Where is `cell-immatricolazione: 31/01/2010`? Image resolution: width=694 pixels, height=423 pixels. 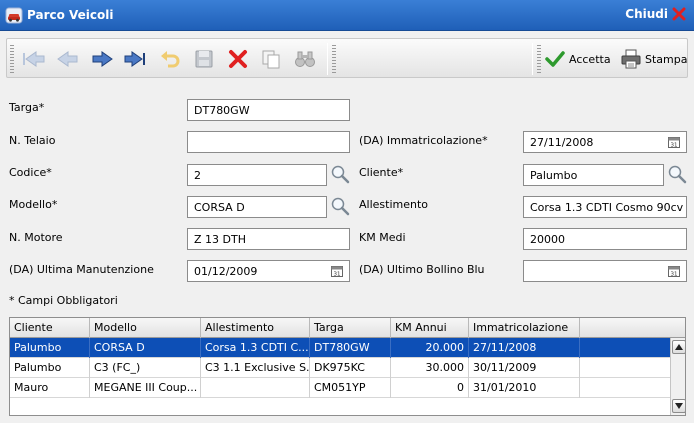 cell-immatricolazione: 31/01/2010 is located at coordinates (524, 388).